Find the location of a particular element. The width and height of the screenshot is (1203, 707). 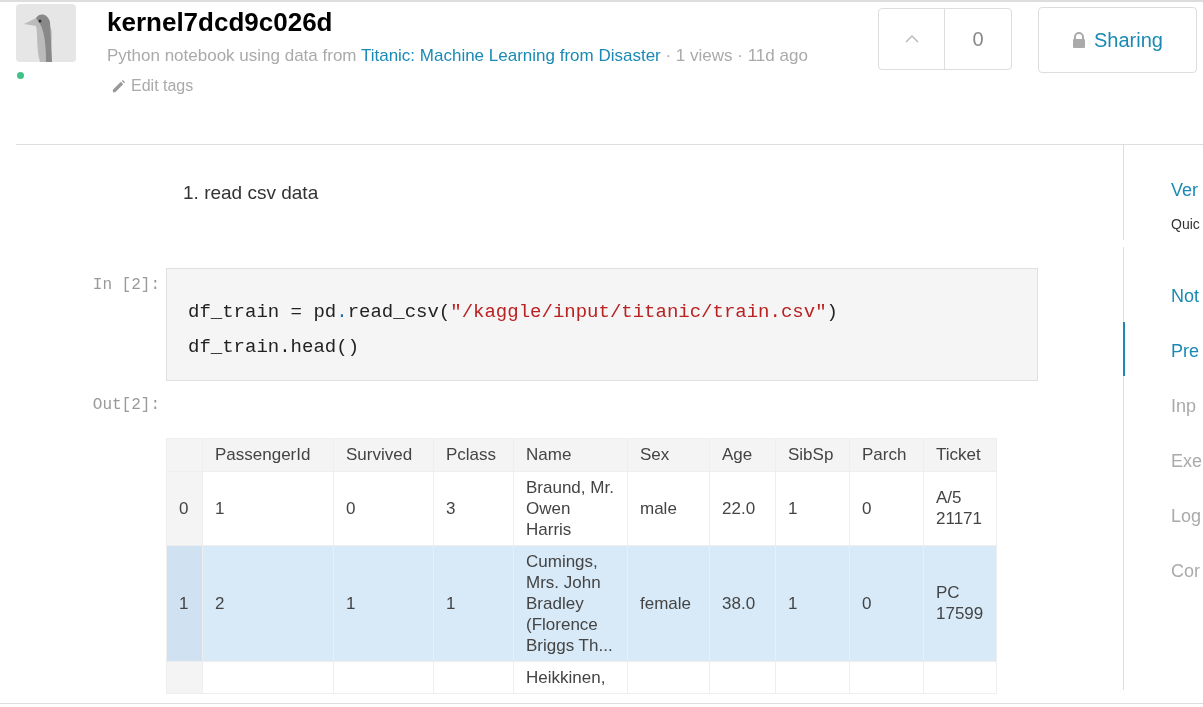

column-header: SibSp is located at coordinates (811, 454).